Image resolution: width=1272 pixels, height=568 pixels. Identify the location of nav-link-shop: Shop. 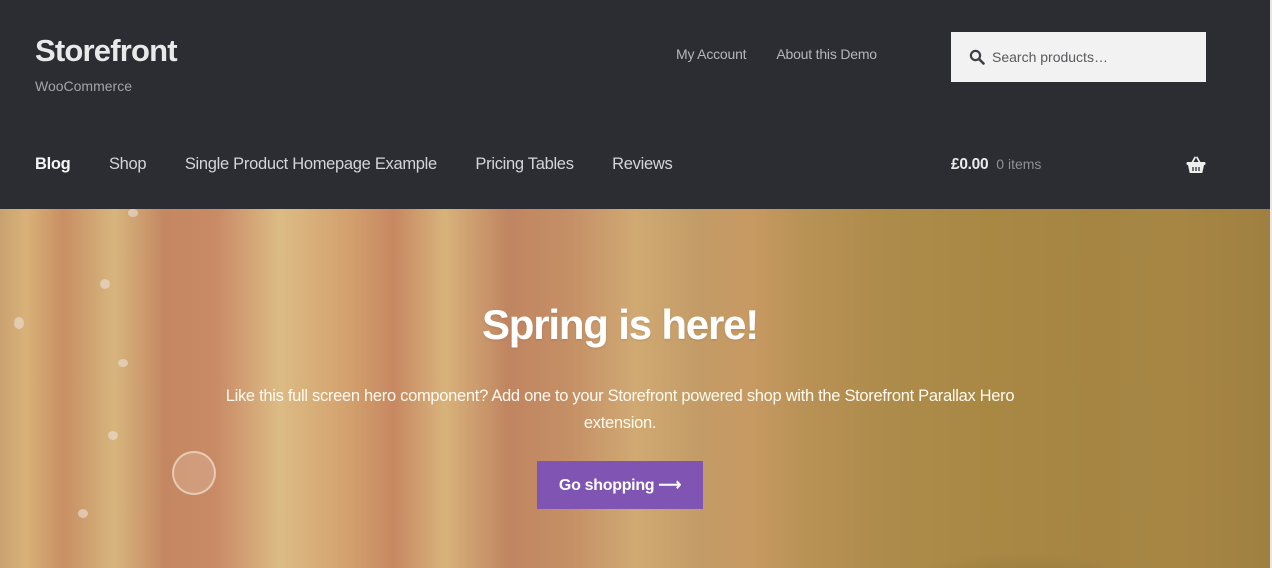
(128, 164).